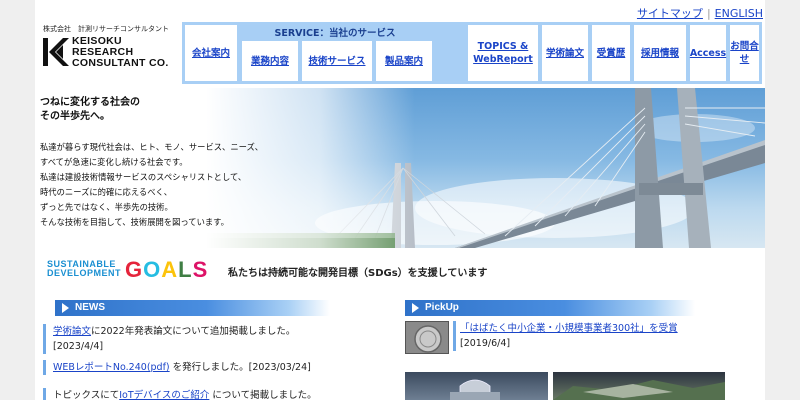 The image size is (800, 400). I want to click on news-text: を発行しました。[2023/03/24], so click(240, 367).